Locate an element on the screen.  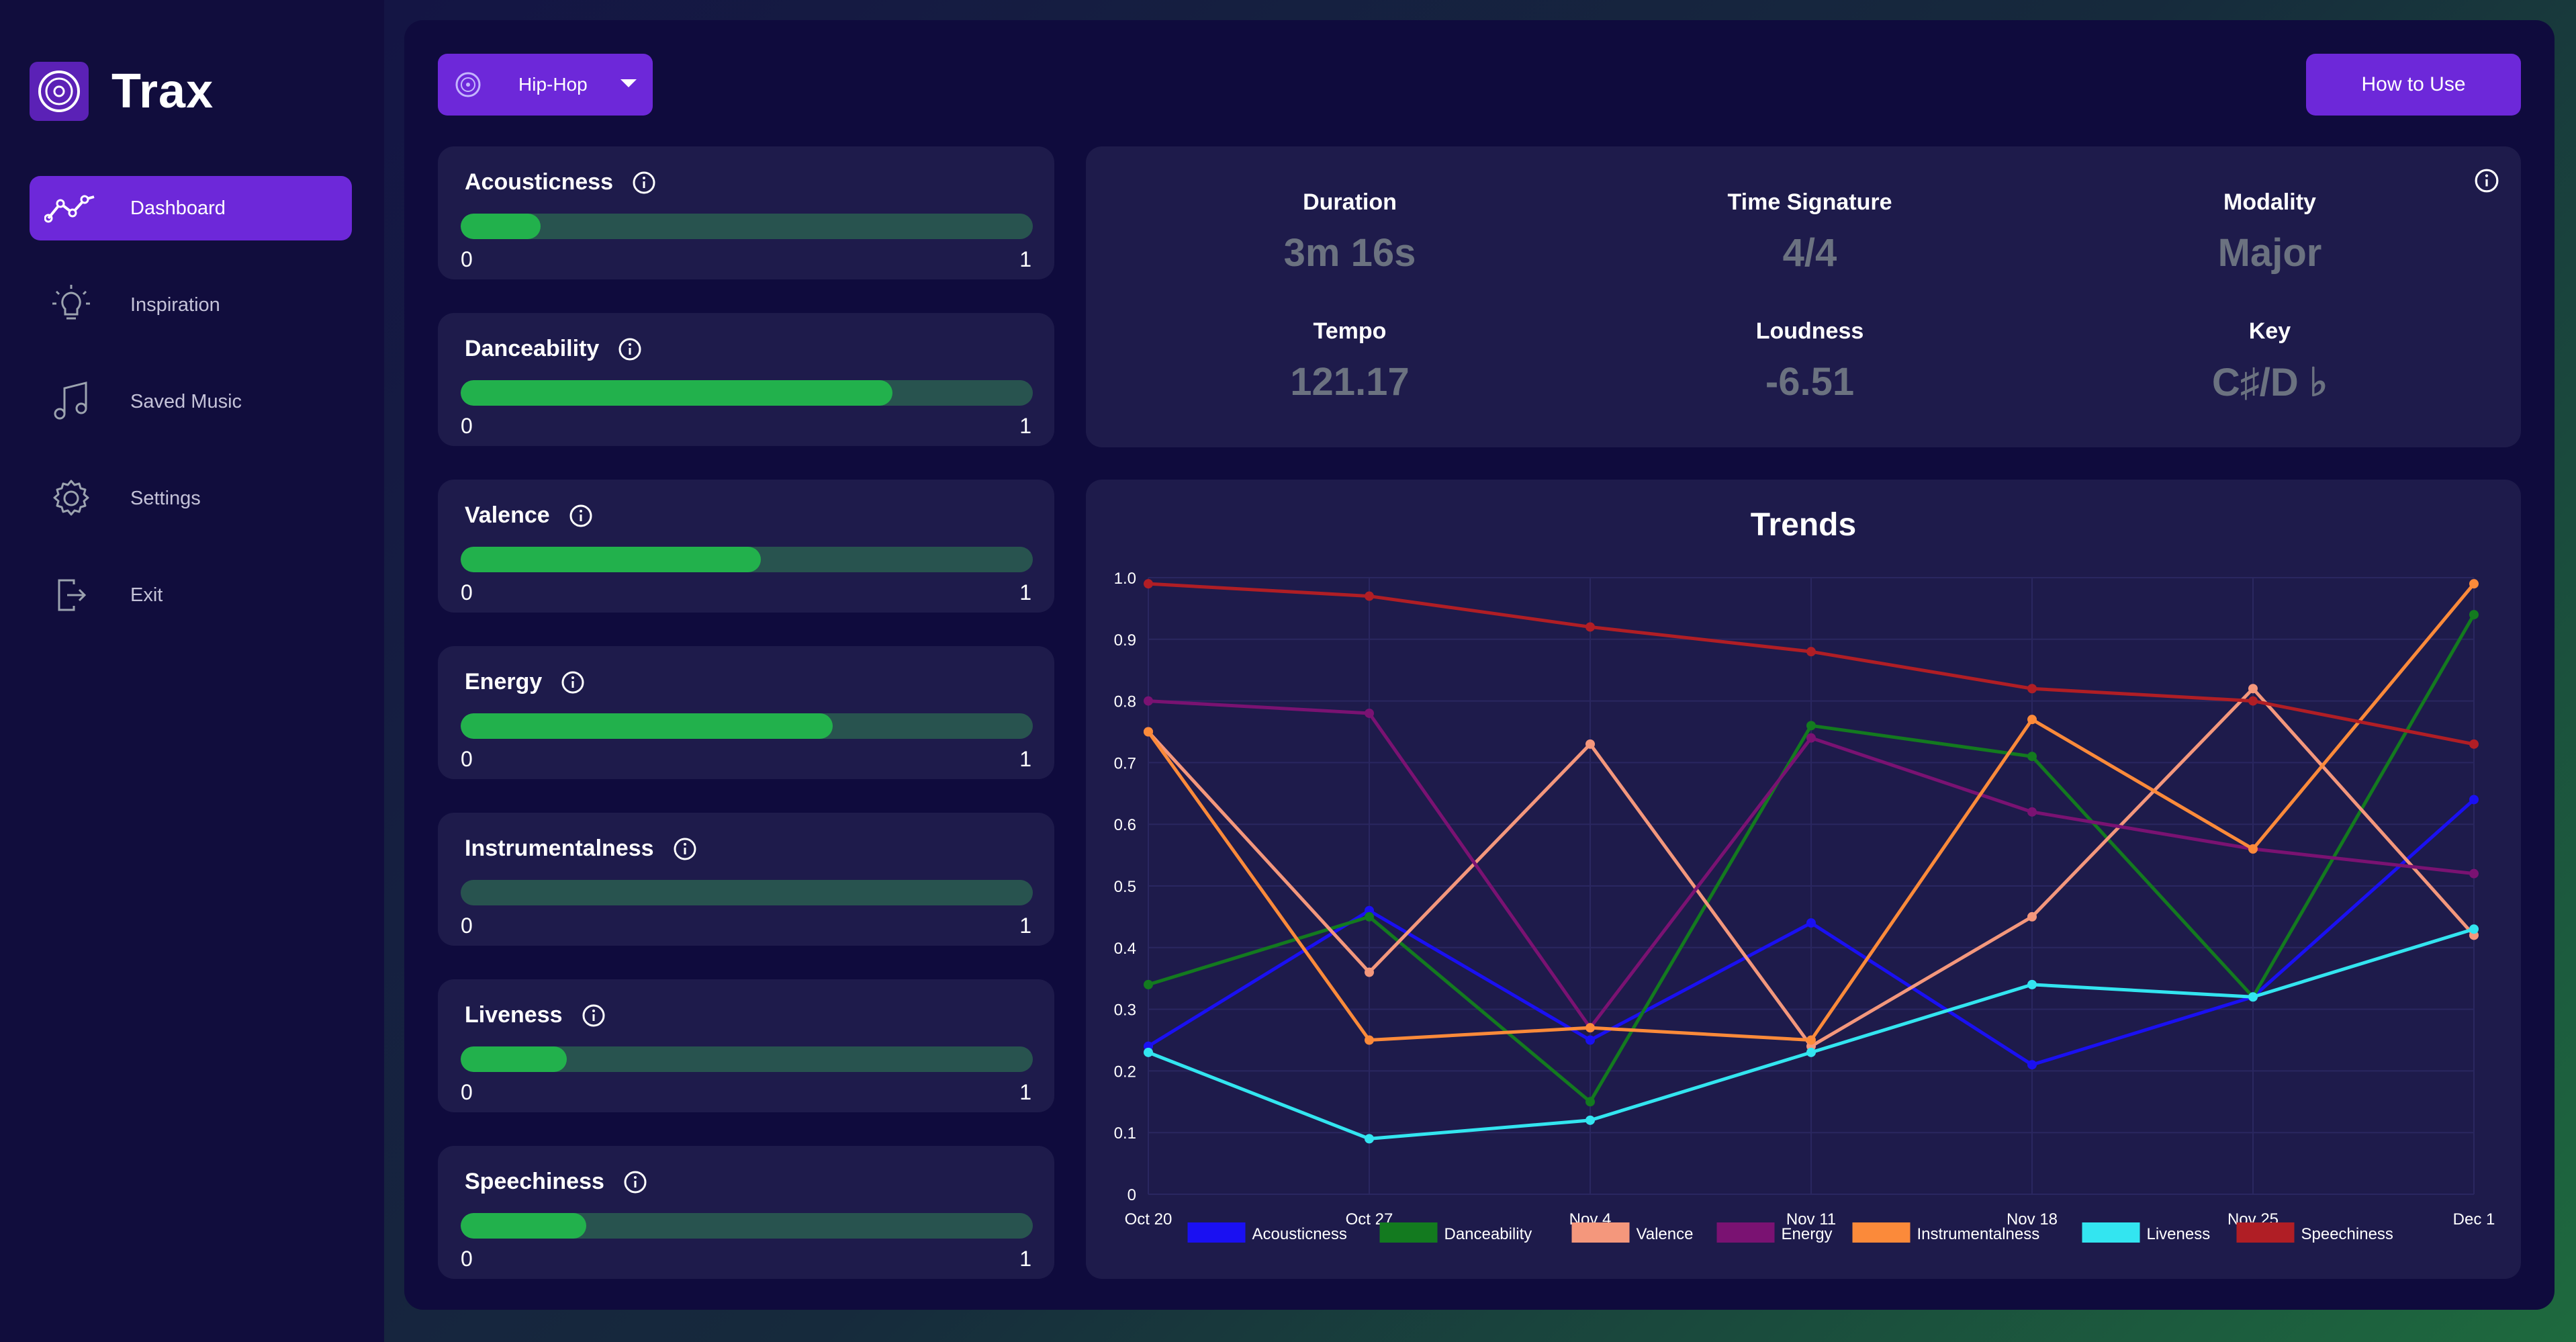
sidebar-item-label: Inspiration is located at coordinates (175, 305).